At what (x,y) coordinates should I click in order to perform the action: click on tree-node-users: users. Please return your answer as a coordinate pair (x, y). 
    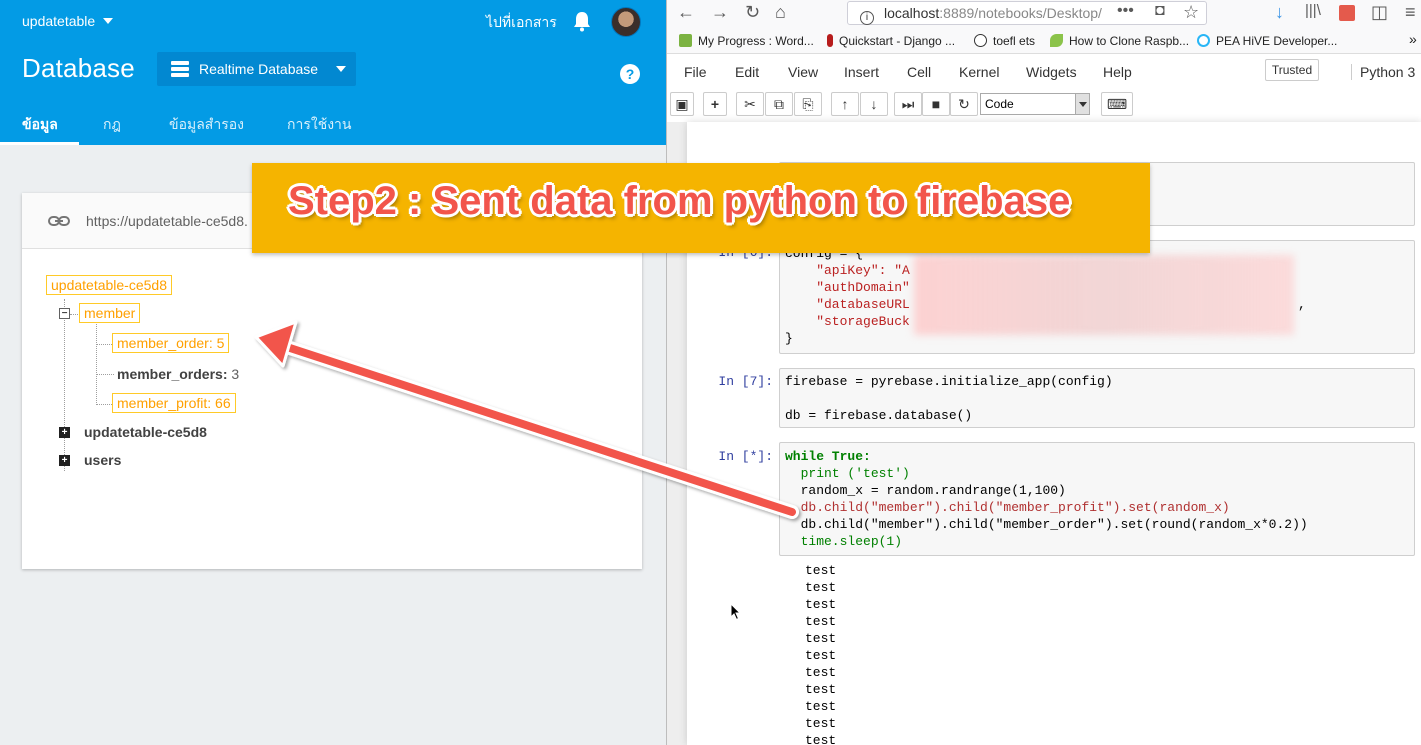
    Looking at the image, I should click on (102, 460).